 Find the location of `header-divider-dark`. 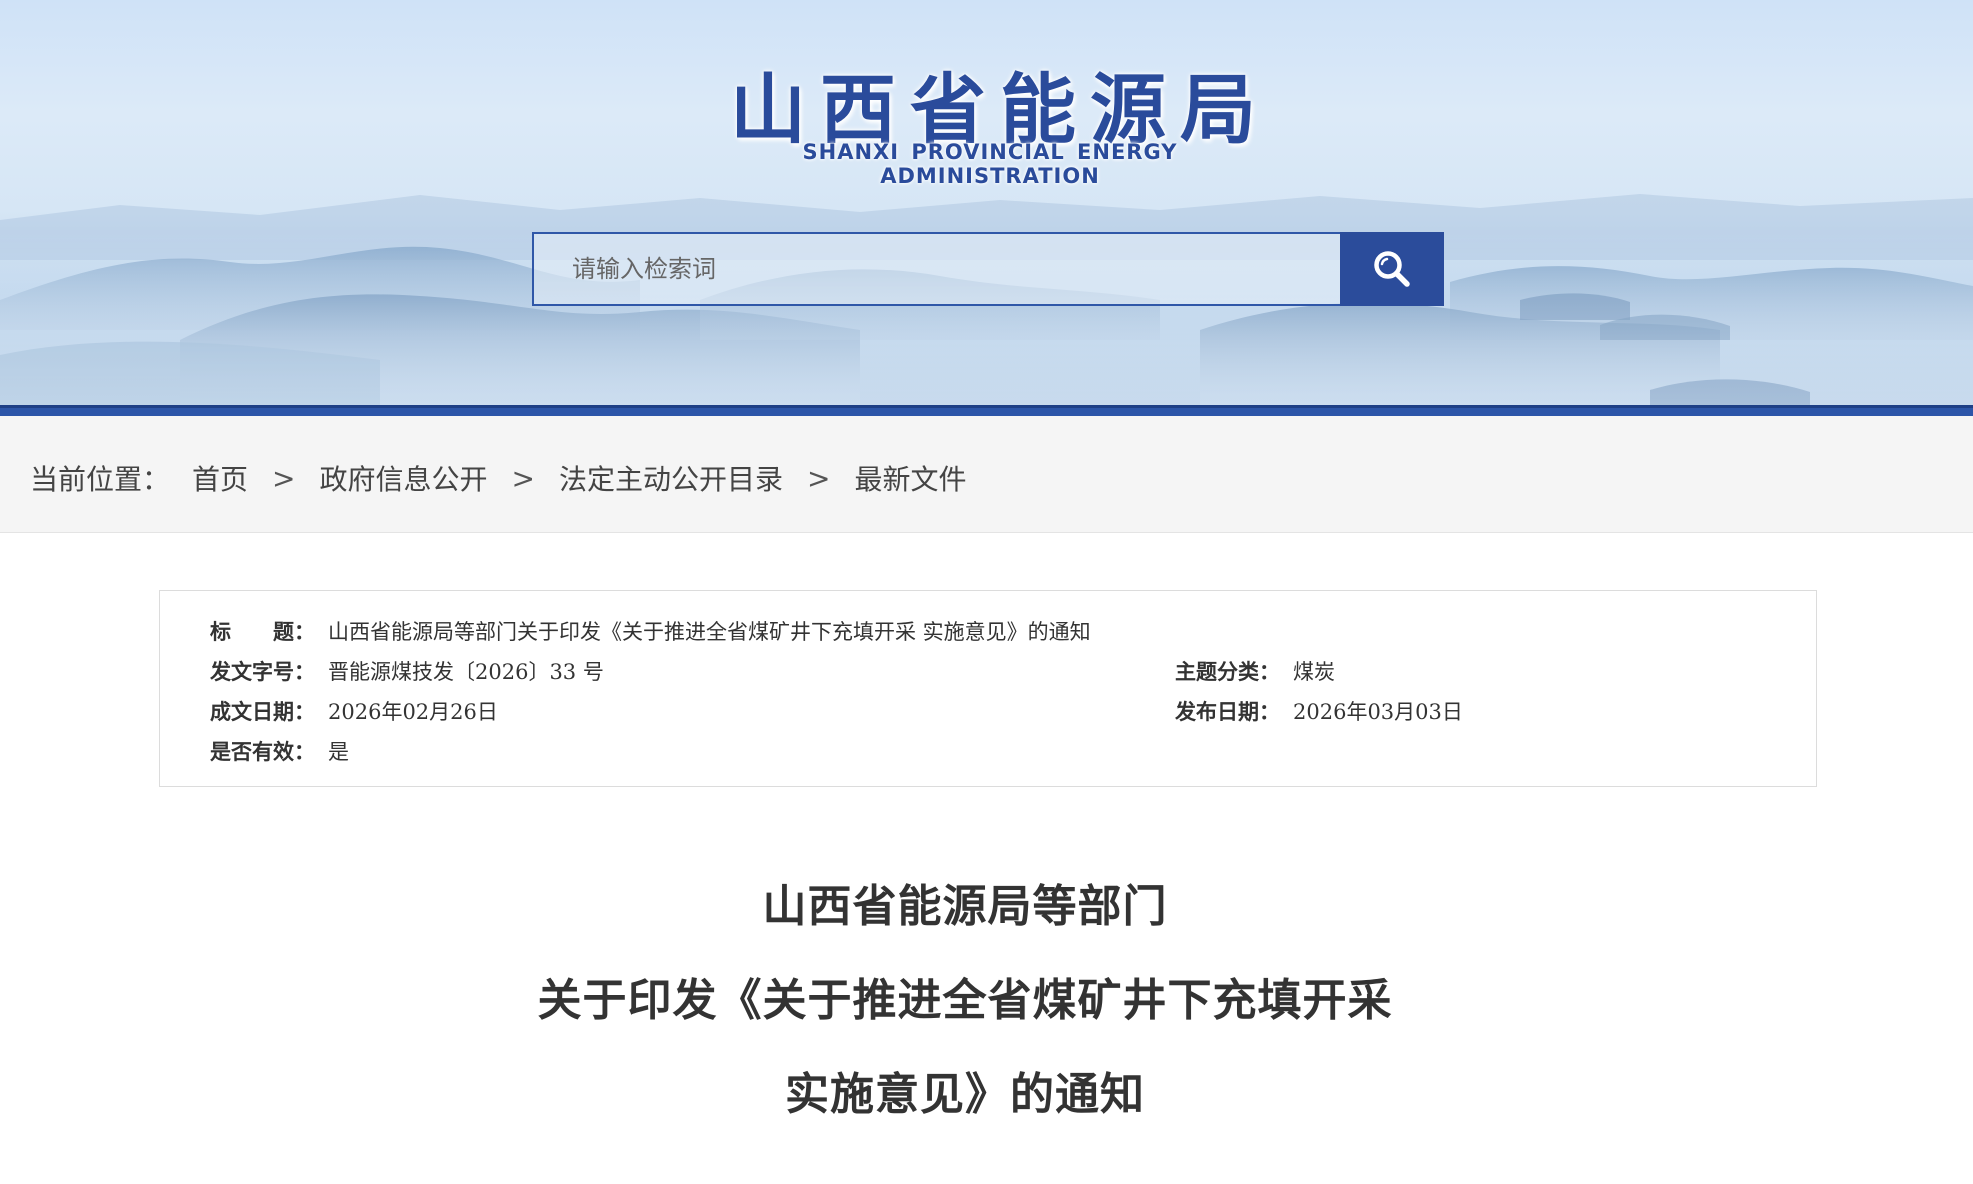

header-divider-dark is located at coordinates (986, 406).